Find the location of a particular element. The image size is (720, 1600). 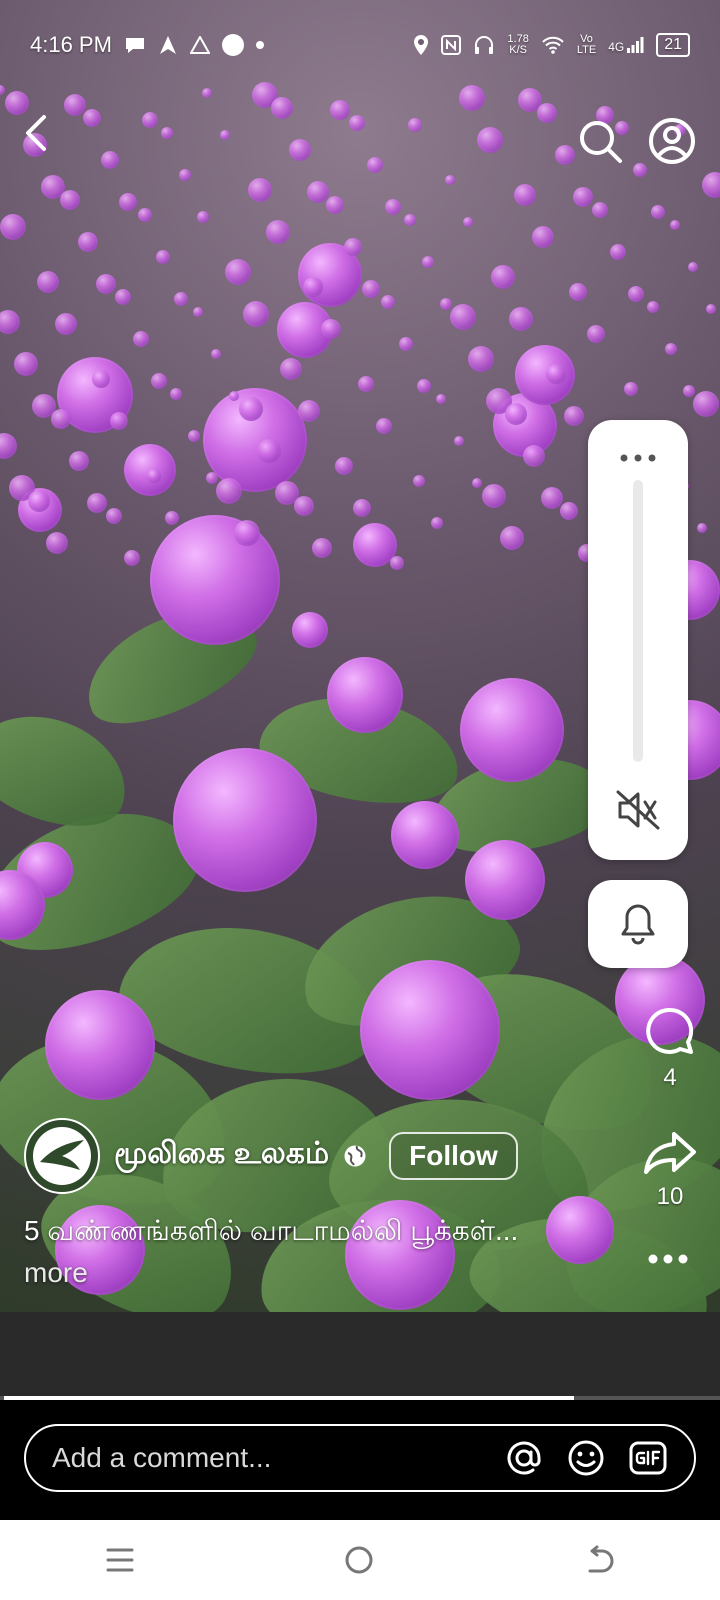

avatar is located at coordinates (62, 1156).